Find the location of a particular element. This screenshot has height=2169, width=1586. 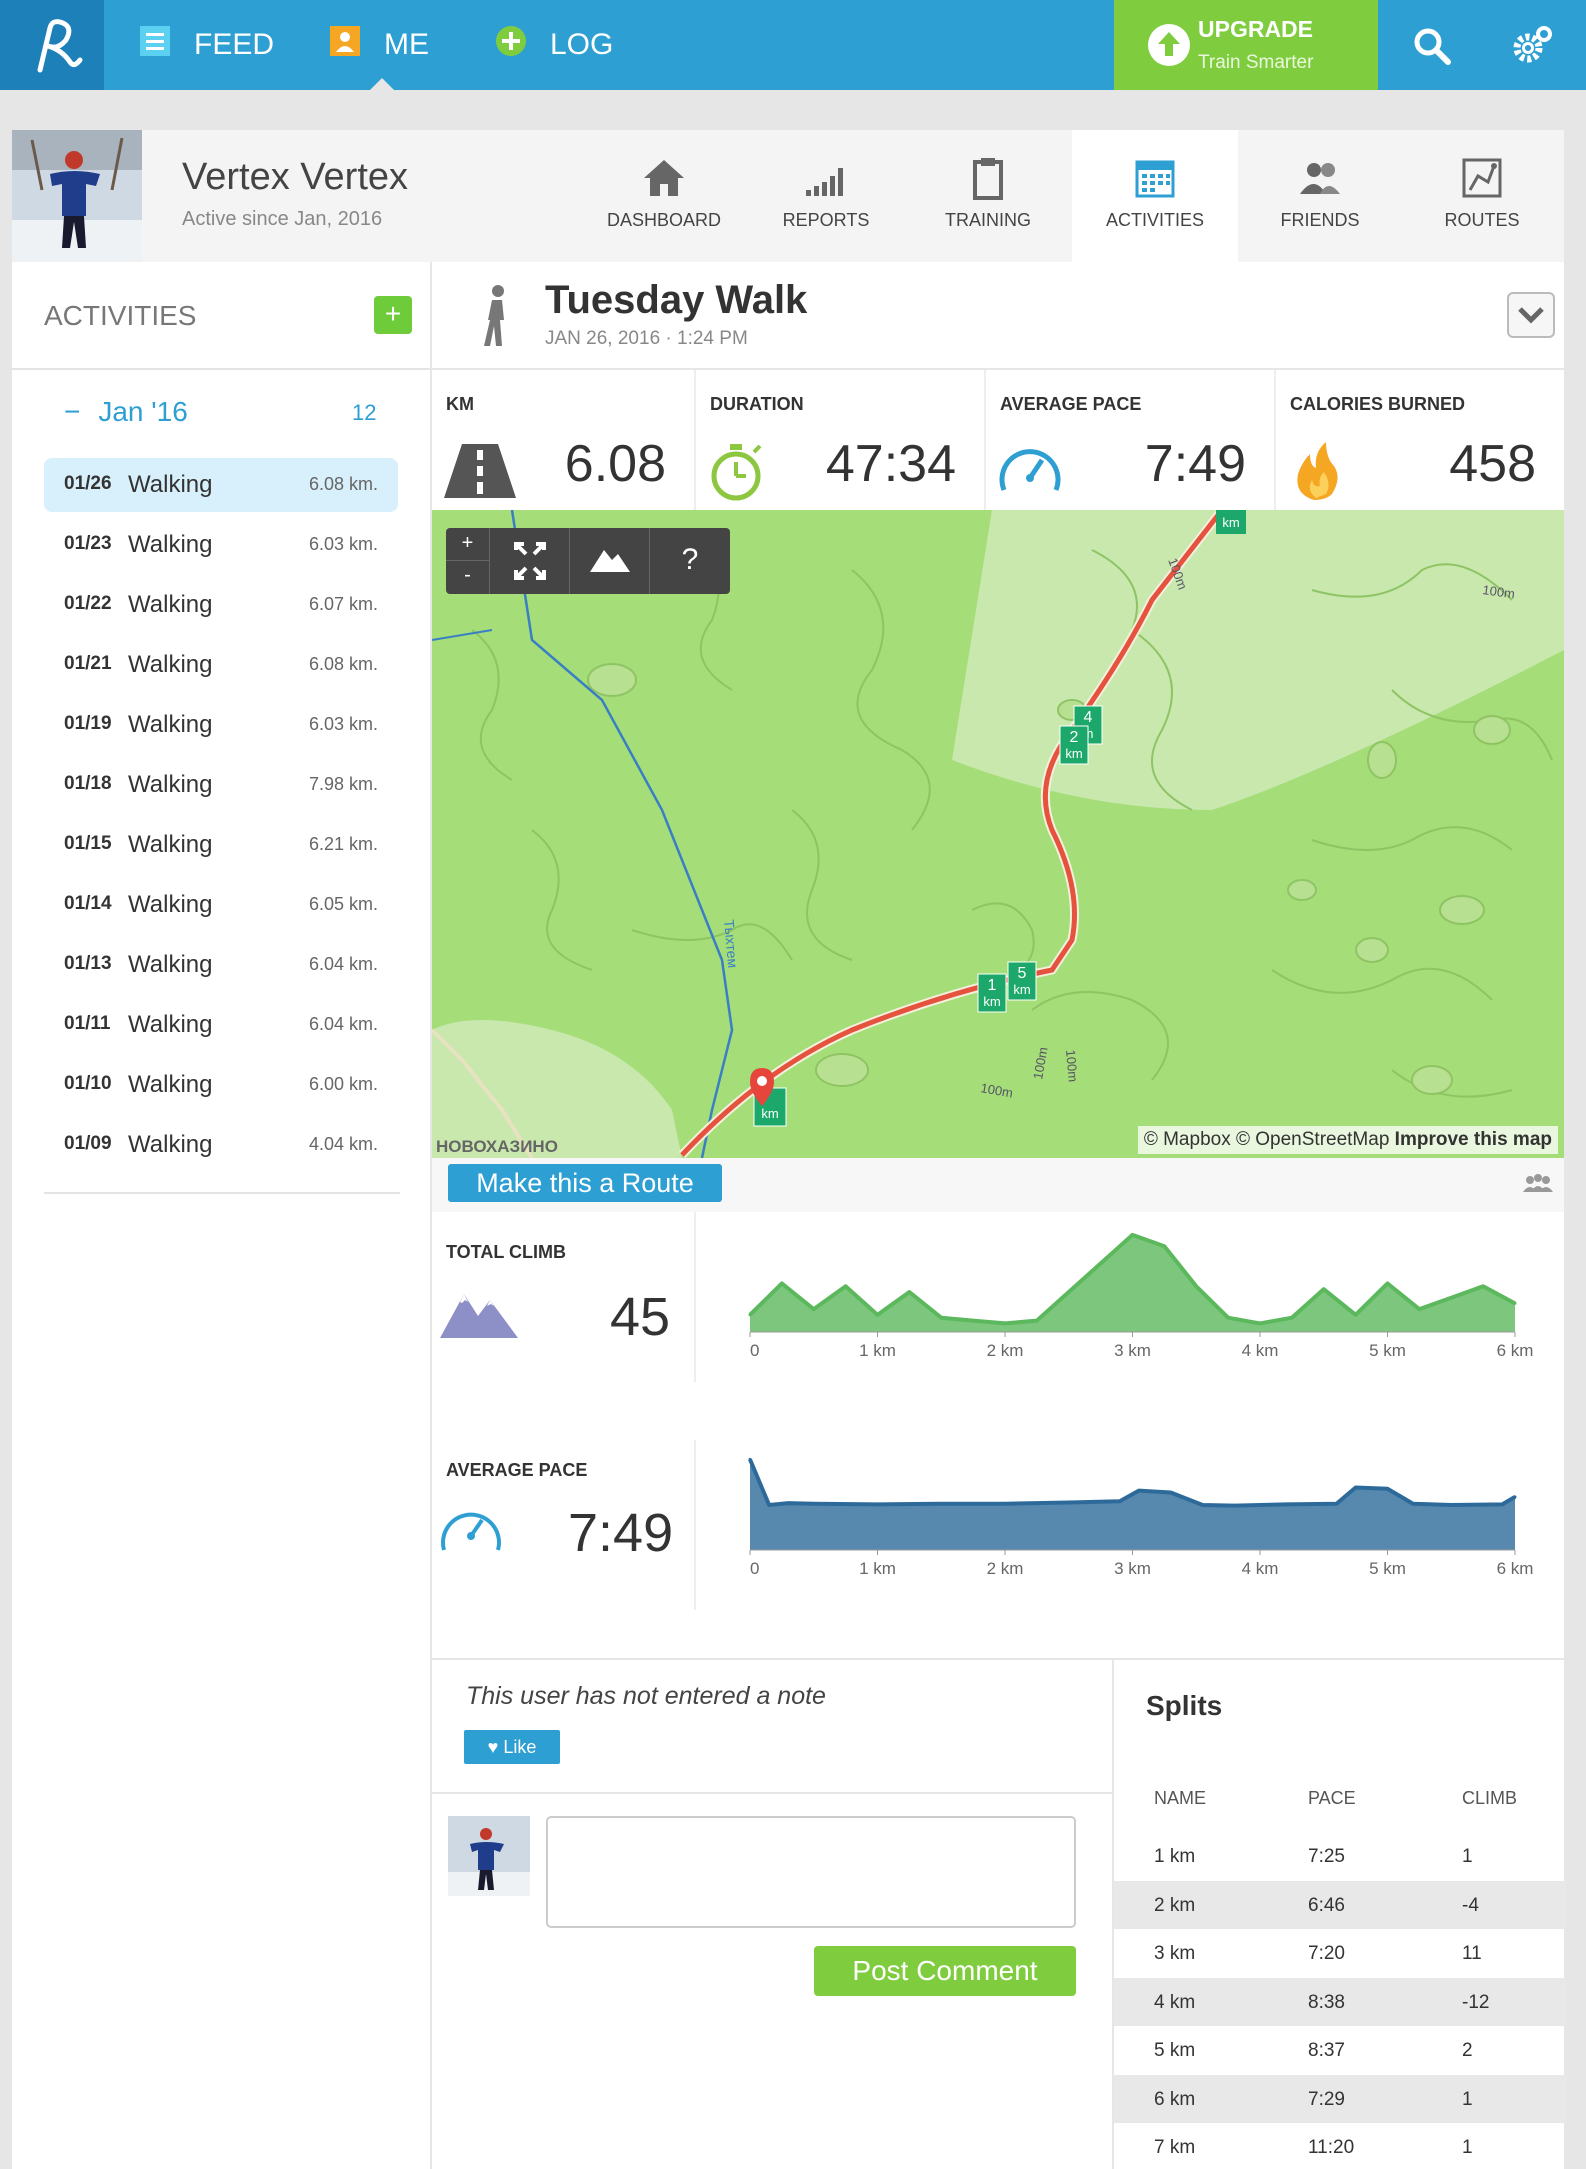

x-tick-label: 5 km is located at coordinates (1387, 1568).